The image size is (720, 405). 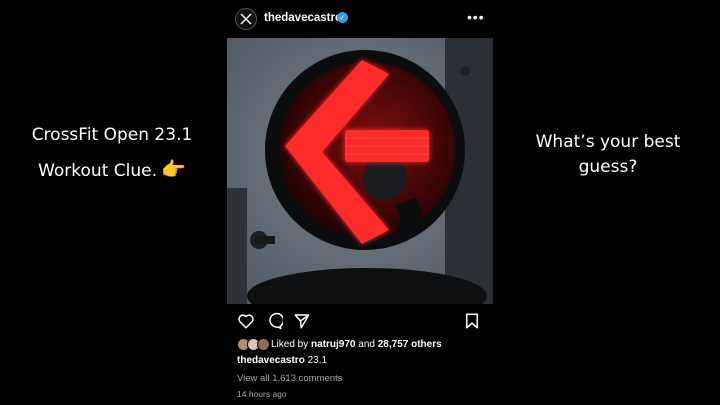 I want to click on left-caption-line1: CrossFit Open 23.1, so click(x=112, y=135).